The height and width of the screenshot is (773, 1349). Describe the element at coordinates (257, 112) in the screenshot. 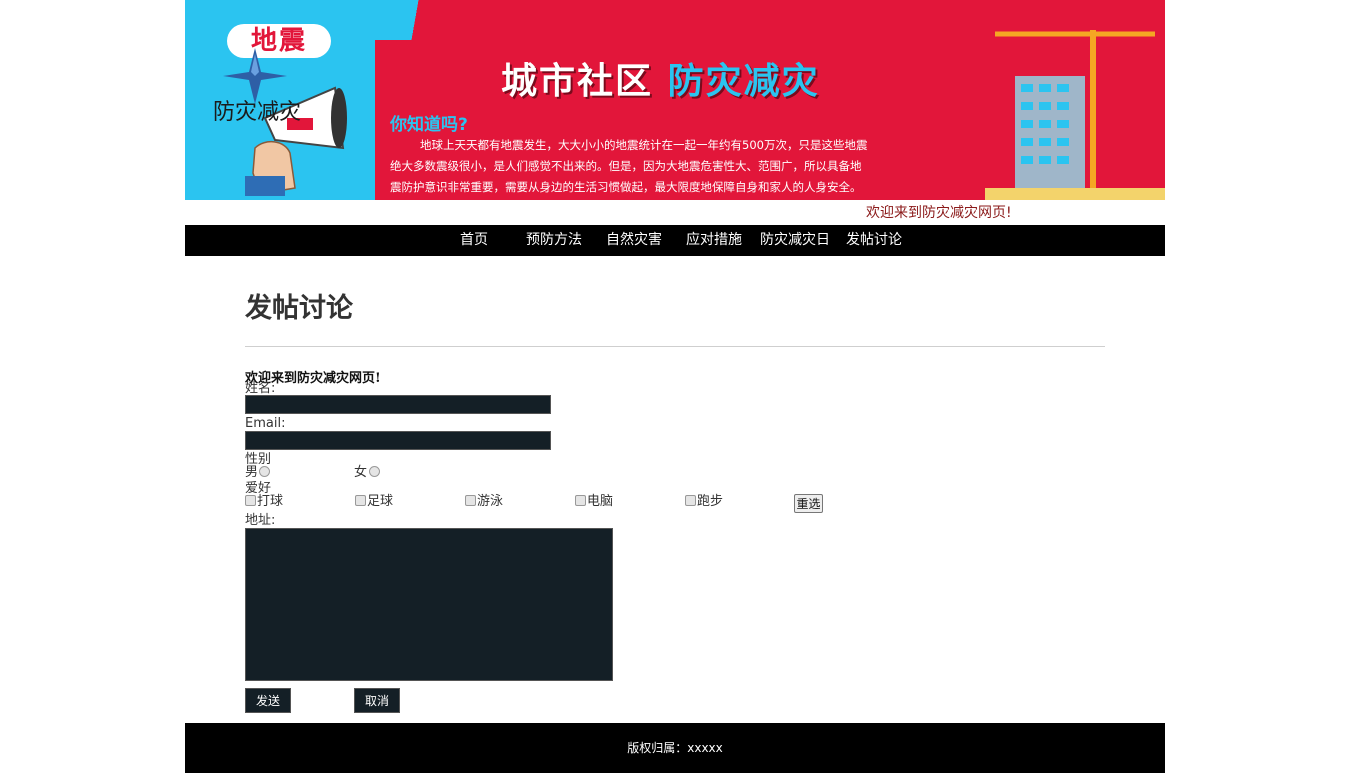

I see `logo-text: 防灾减灾` at that location.